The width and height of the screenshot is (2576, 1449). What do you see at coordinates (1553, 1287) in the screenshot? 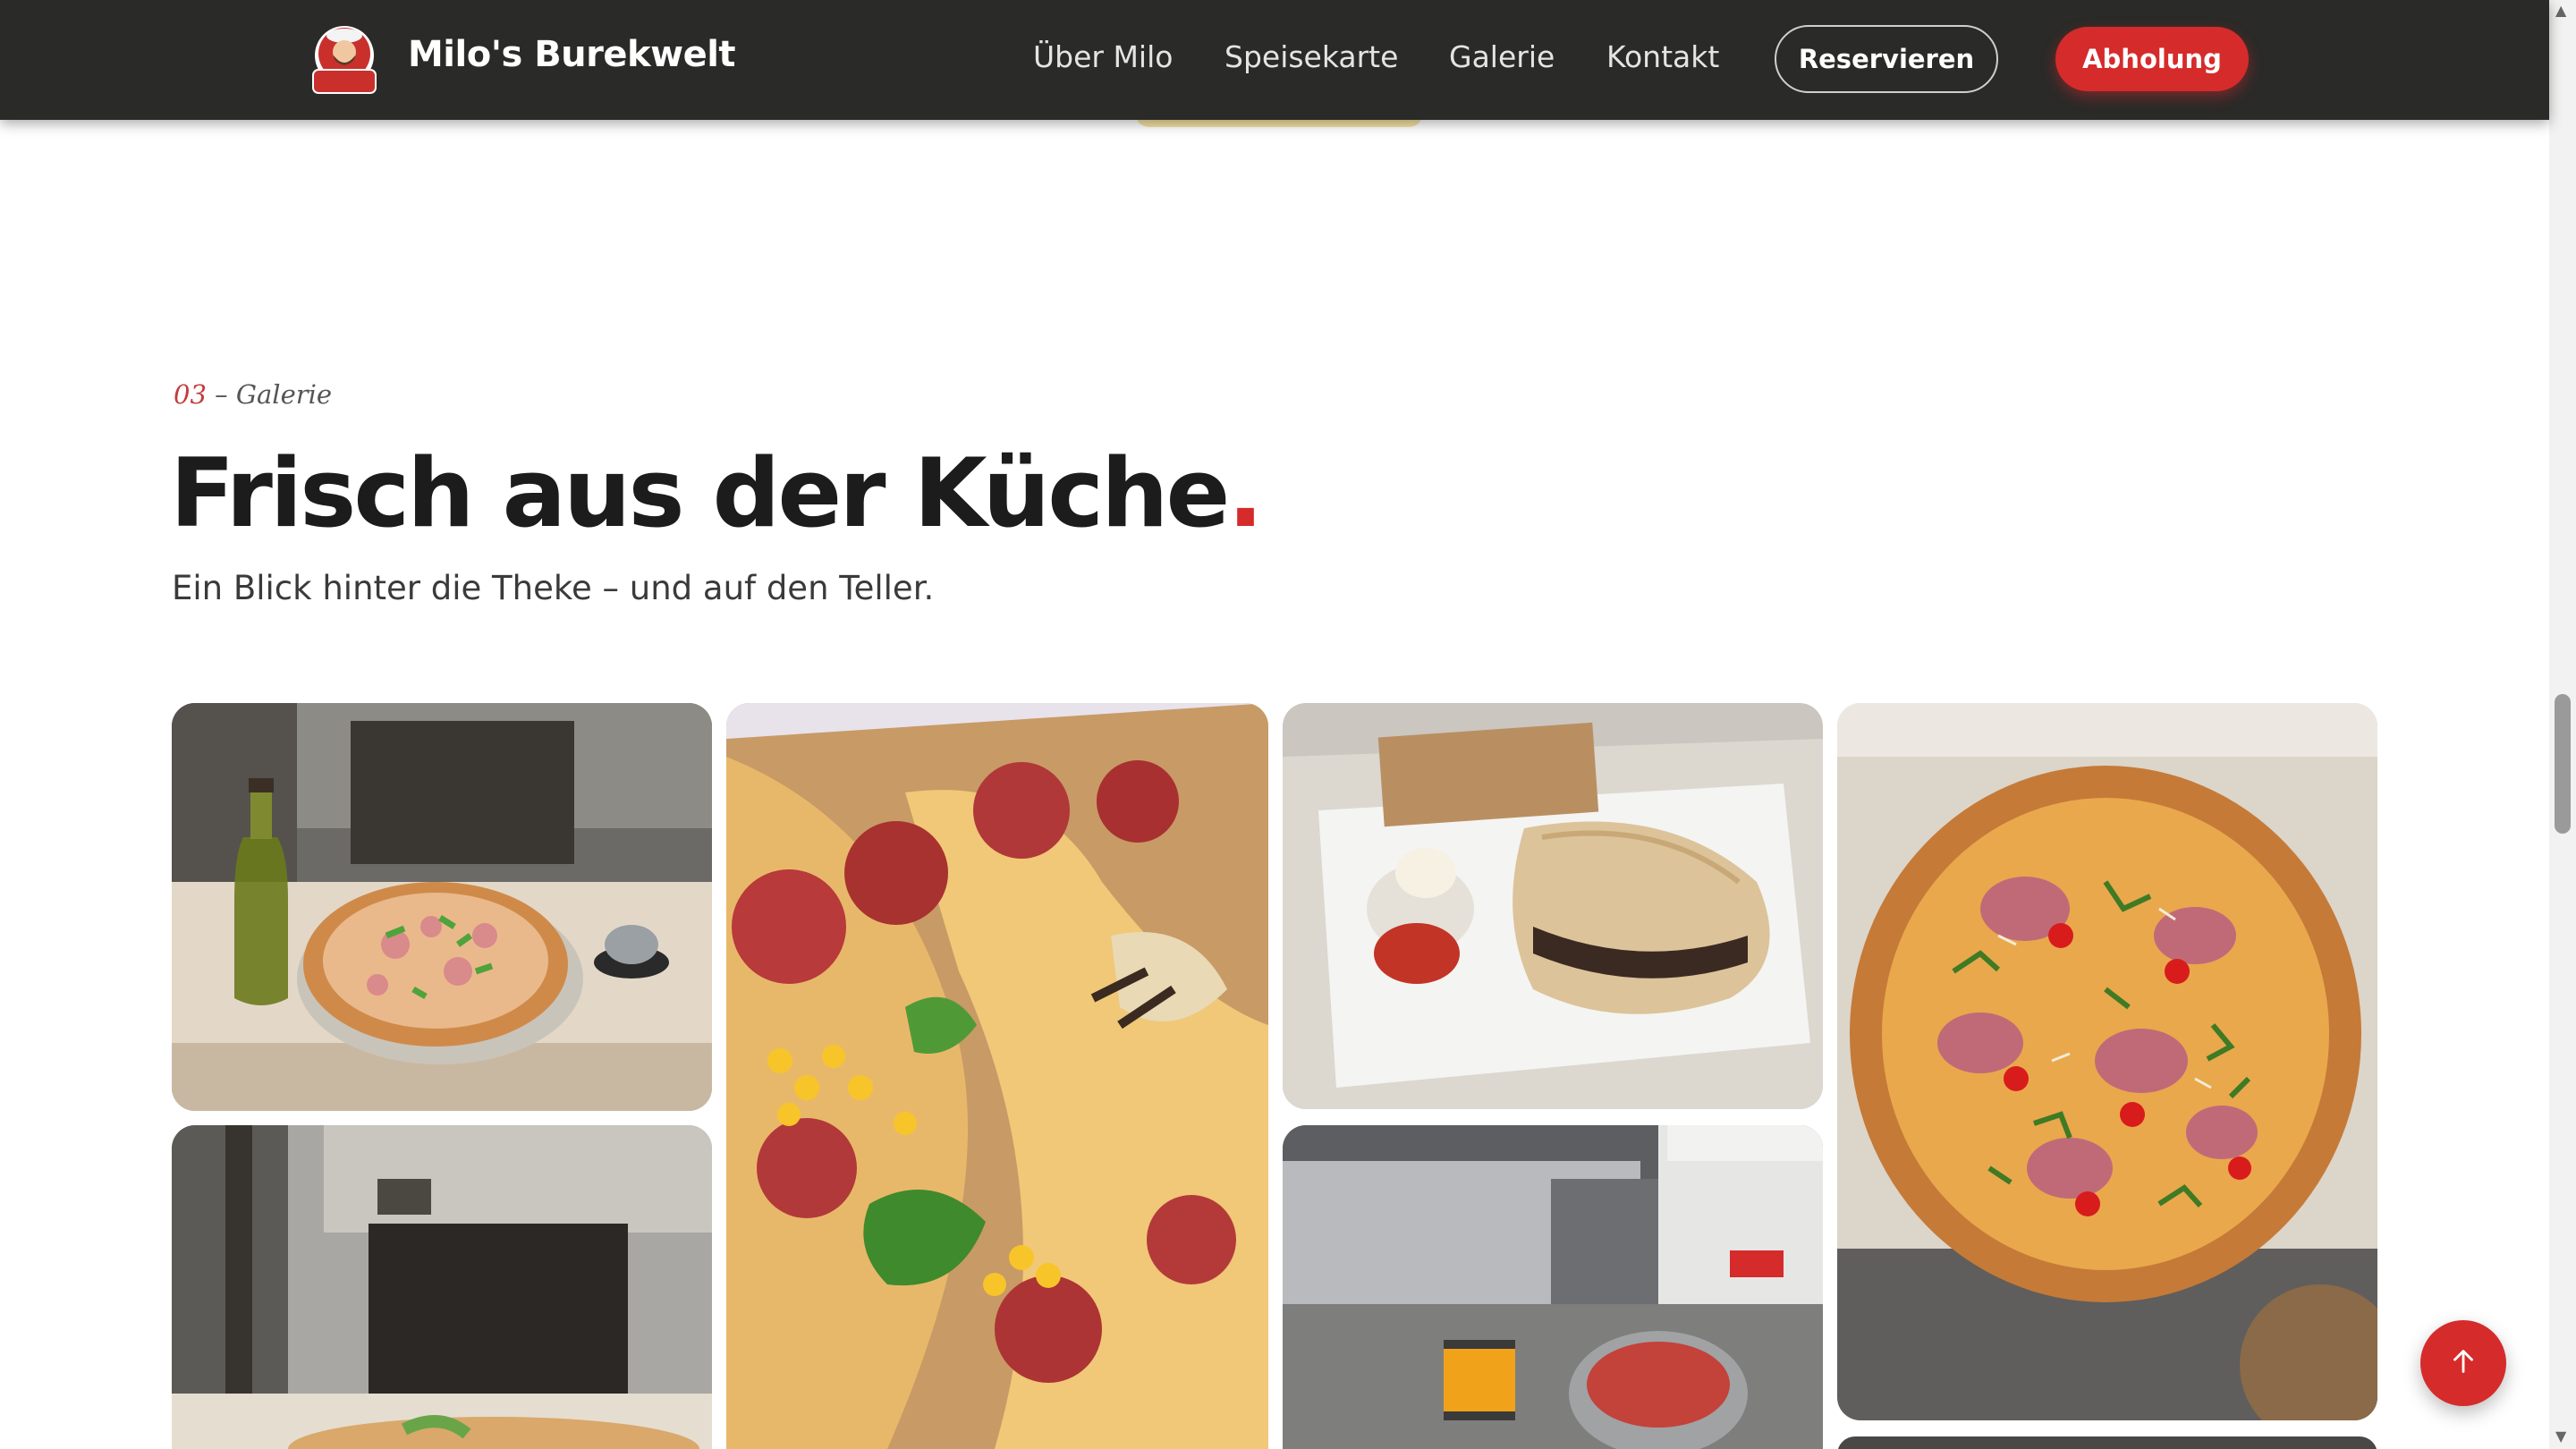
I see `gallery-image-kitchen` at bounding box center [1553, 1287].